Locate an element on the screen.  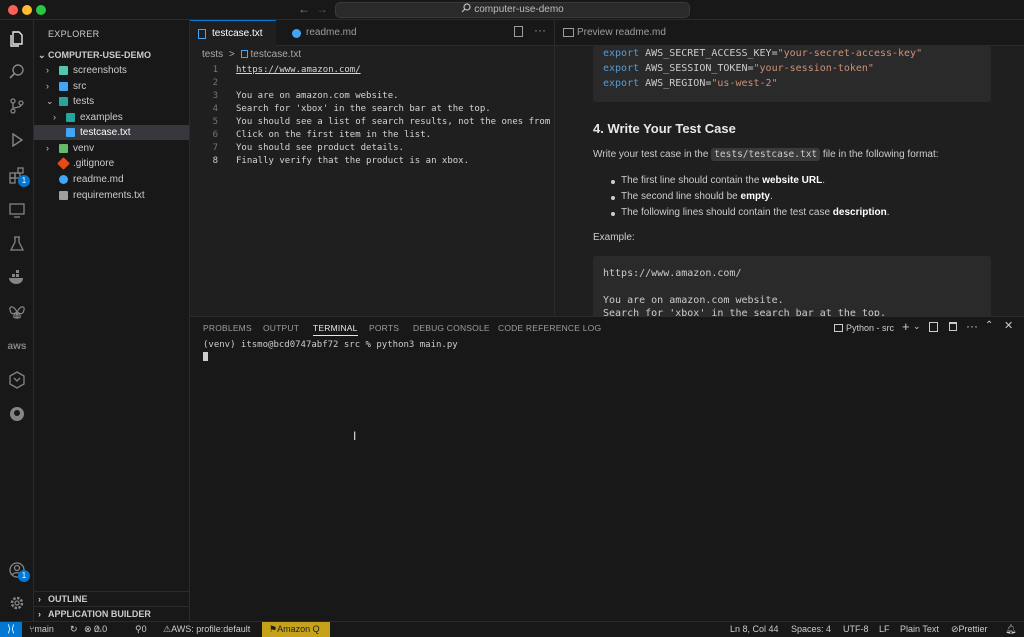
tab-preview-readme: Preview readme.md is located at coordinates (615, 33).